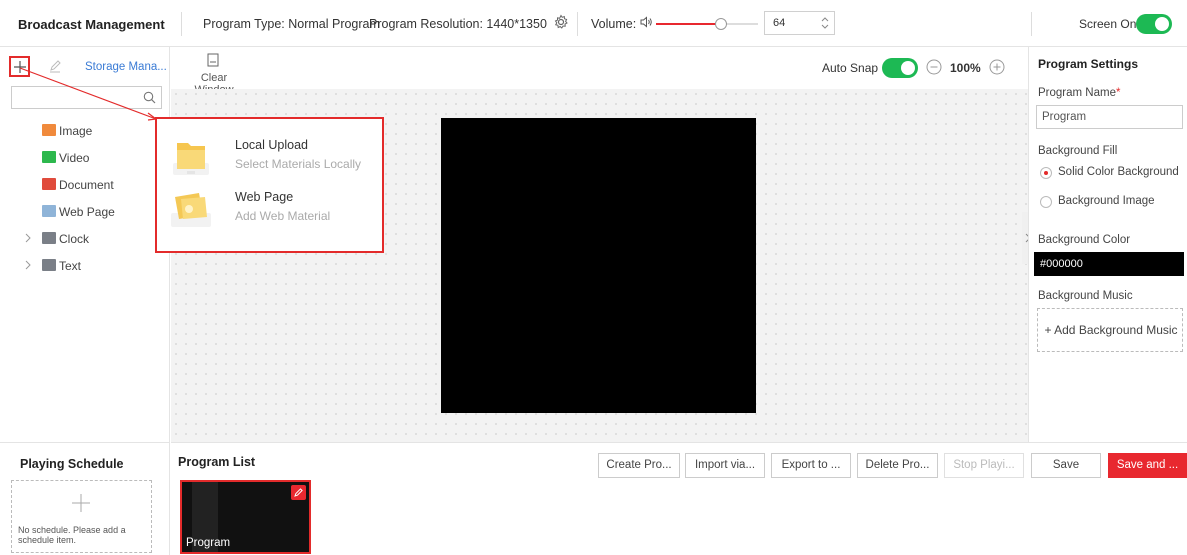  What do you see at coordinates (1154, 24) in the screenshot?
I see `screen-on-toggle` at bounding box center [1154, 24].